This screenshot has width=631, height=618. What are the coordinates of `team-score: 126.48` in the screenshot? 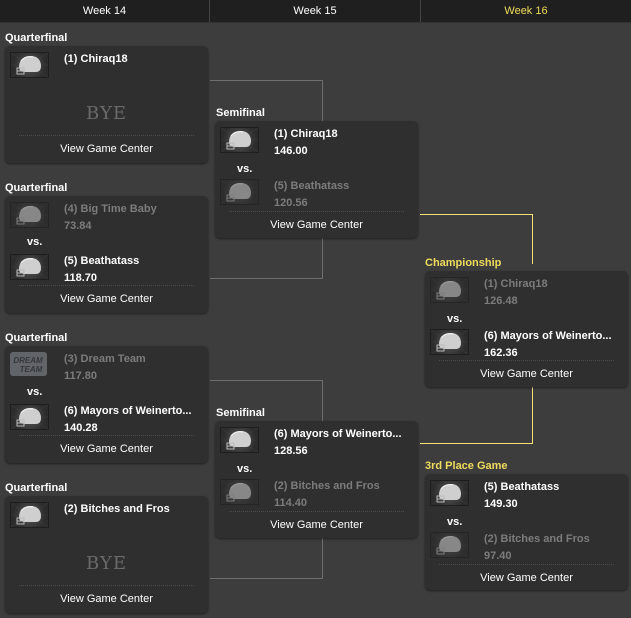 It's located at (501, 301).